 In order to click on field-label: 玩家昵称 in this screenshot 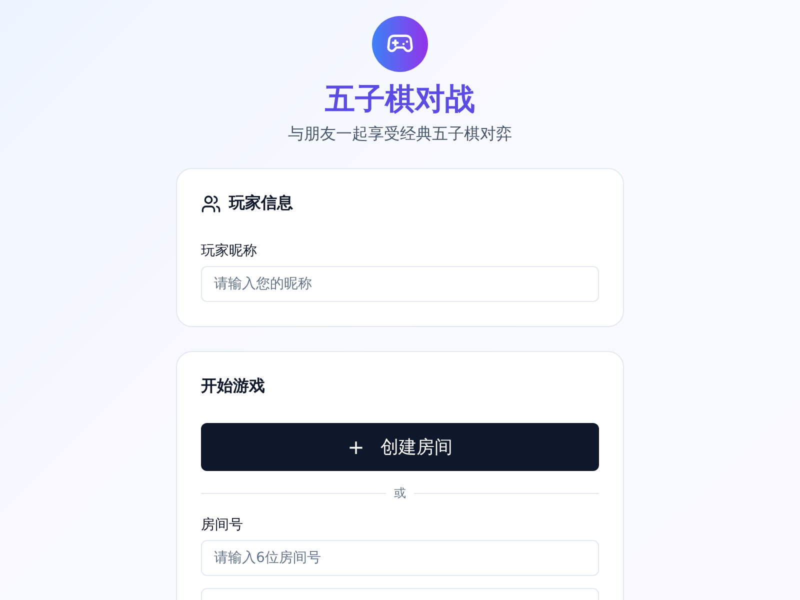, I will do `click(229, 251)`.